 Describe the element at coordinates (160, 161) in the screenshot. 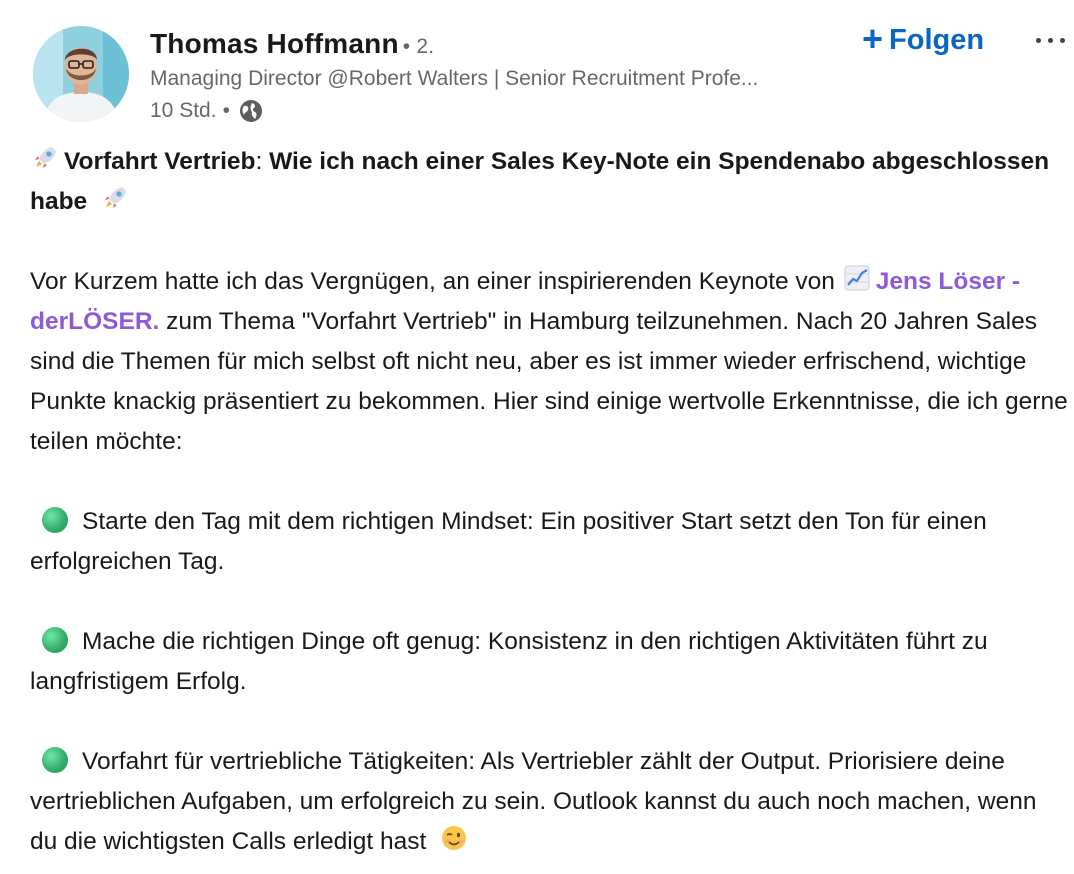

I see `post-title-lead: Vorfahrt Vertrieb` at that location.